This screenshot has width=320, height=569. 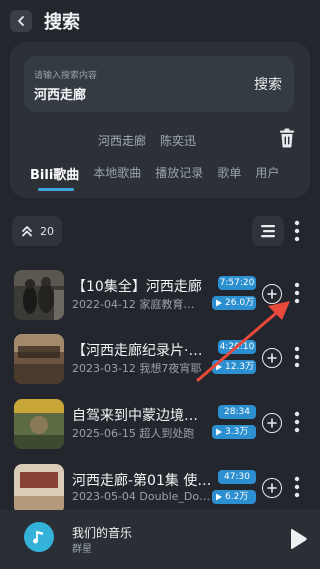 I want to click on duration-badge: 47:30, so click(x=237, y=477).